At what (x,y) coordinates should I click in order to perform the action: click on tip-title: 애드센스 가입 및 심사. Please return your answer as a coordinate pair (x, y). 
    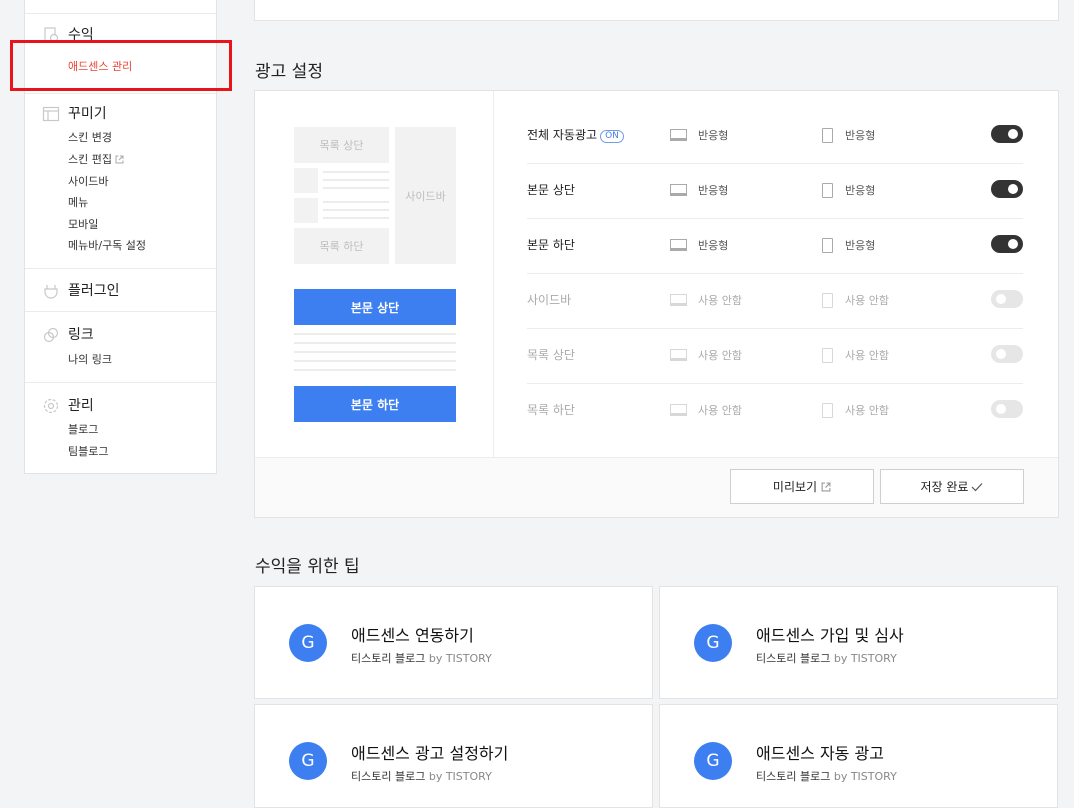
    Looking at the image, I should click on (830, 635).